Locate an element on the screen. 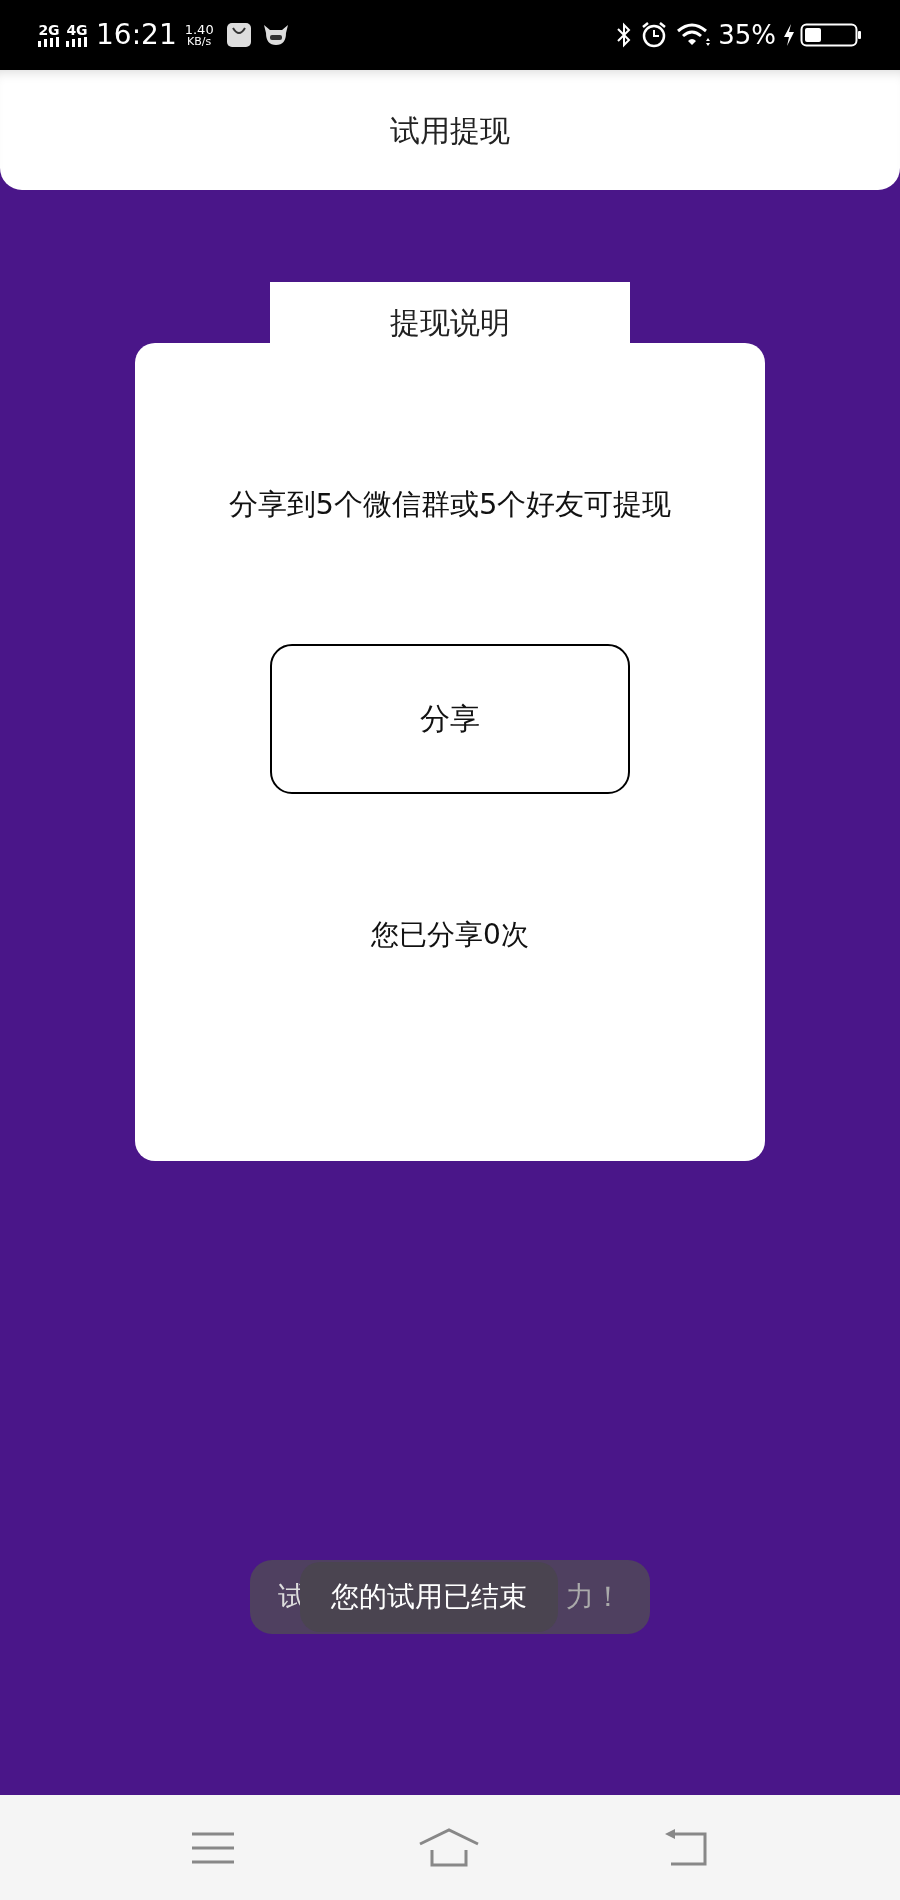  speed-unit: KB/s is located at coordinates (199, 41).